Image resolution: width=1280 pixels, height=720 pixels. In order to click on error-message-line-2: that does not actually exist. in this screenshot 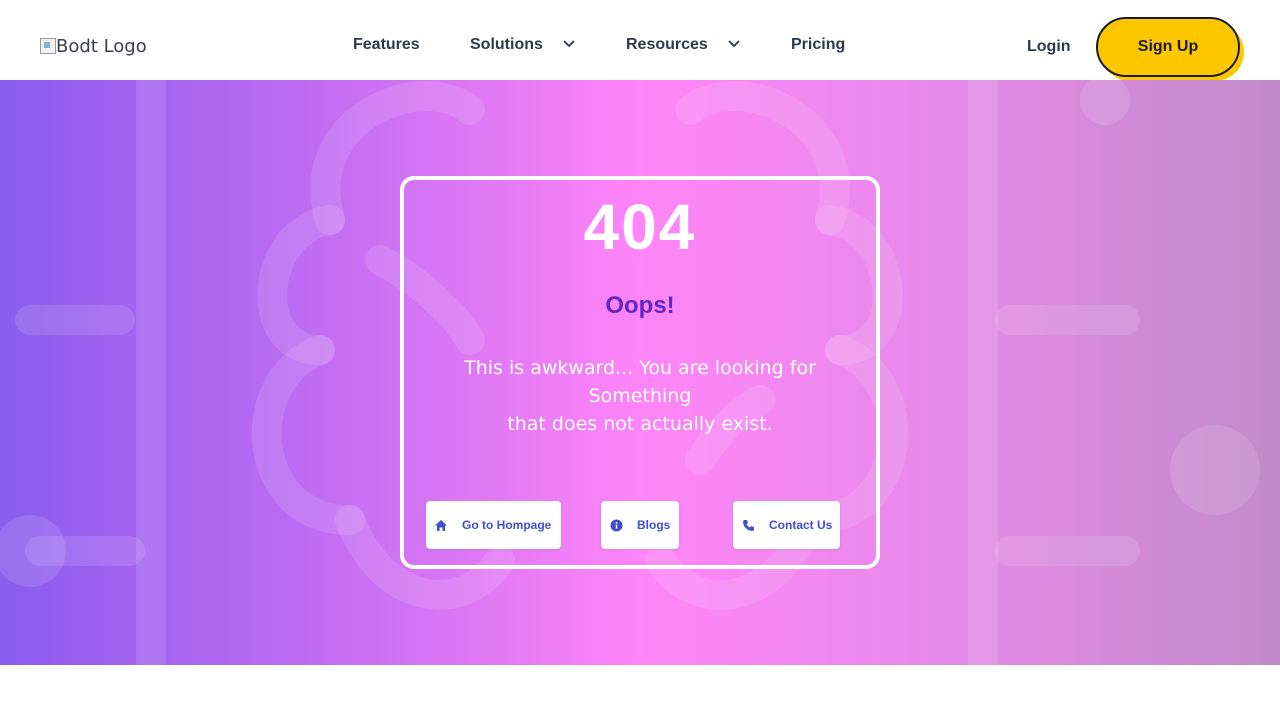, I will do `click(640, 424)`.